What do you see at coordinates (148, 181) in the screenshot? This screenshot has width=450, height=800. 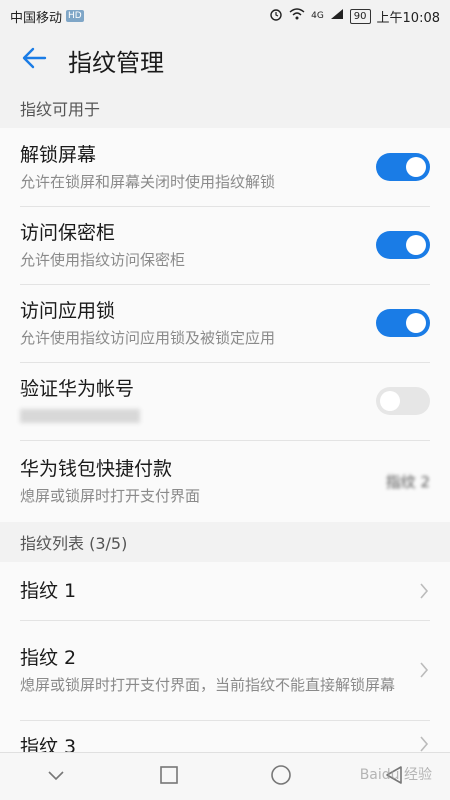 I see `row-subtitle: 允许在锁屏和屏幕关闭时使用指纹解锁` at bounding box center [148, 181].